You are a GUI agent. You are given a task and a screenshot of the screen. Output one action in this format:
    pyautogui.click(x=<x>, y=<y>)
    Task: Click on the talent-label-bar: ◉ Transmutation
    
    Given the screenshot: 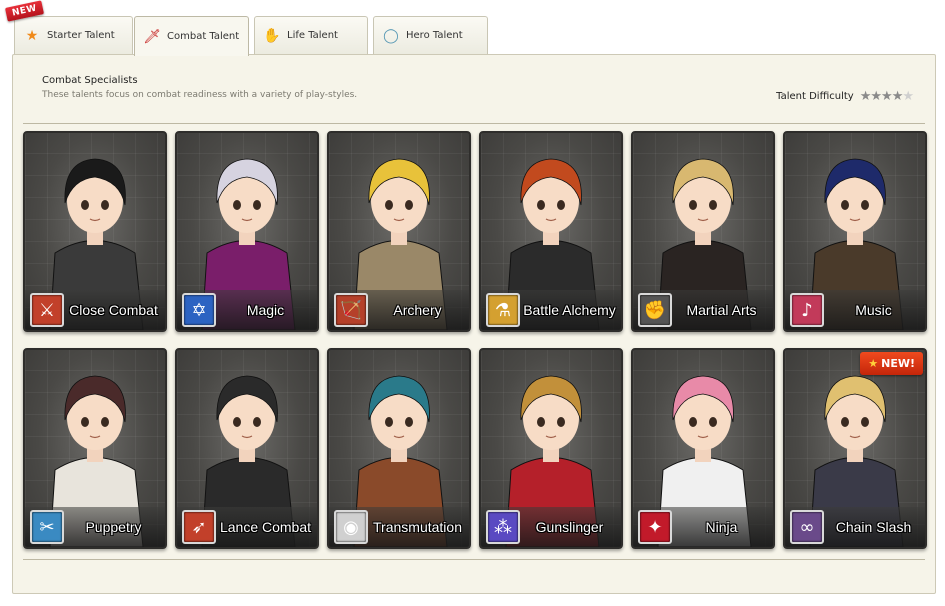 What is the action you would take?
    pyautogui.click(x=399, y=527)
    